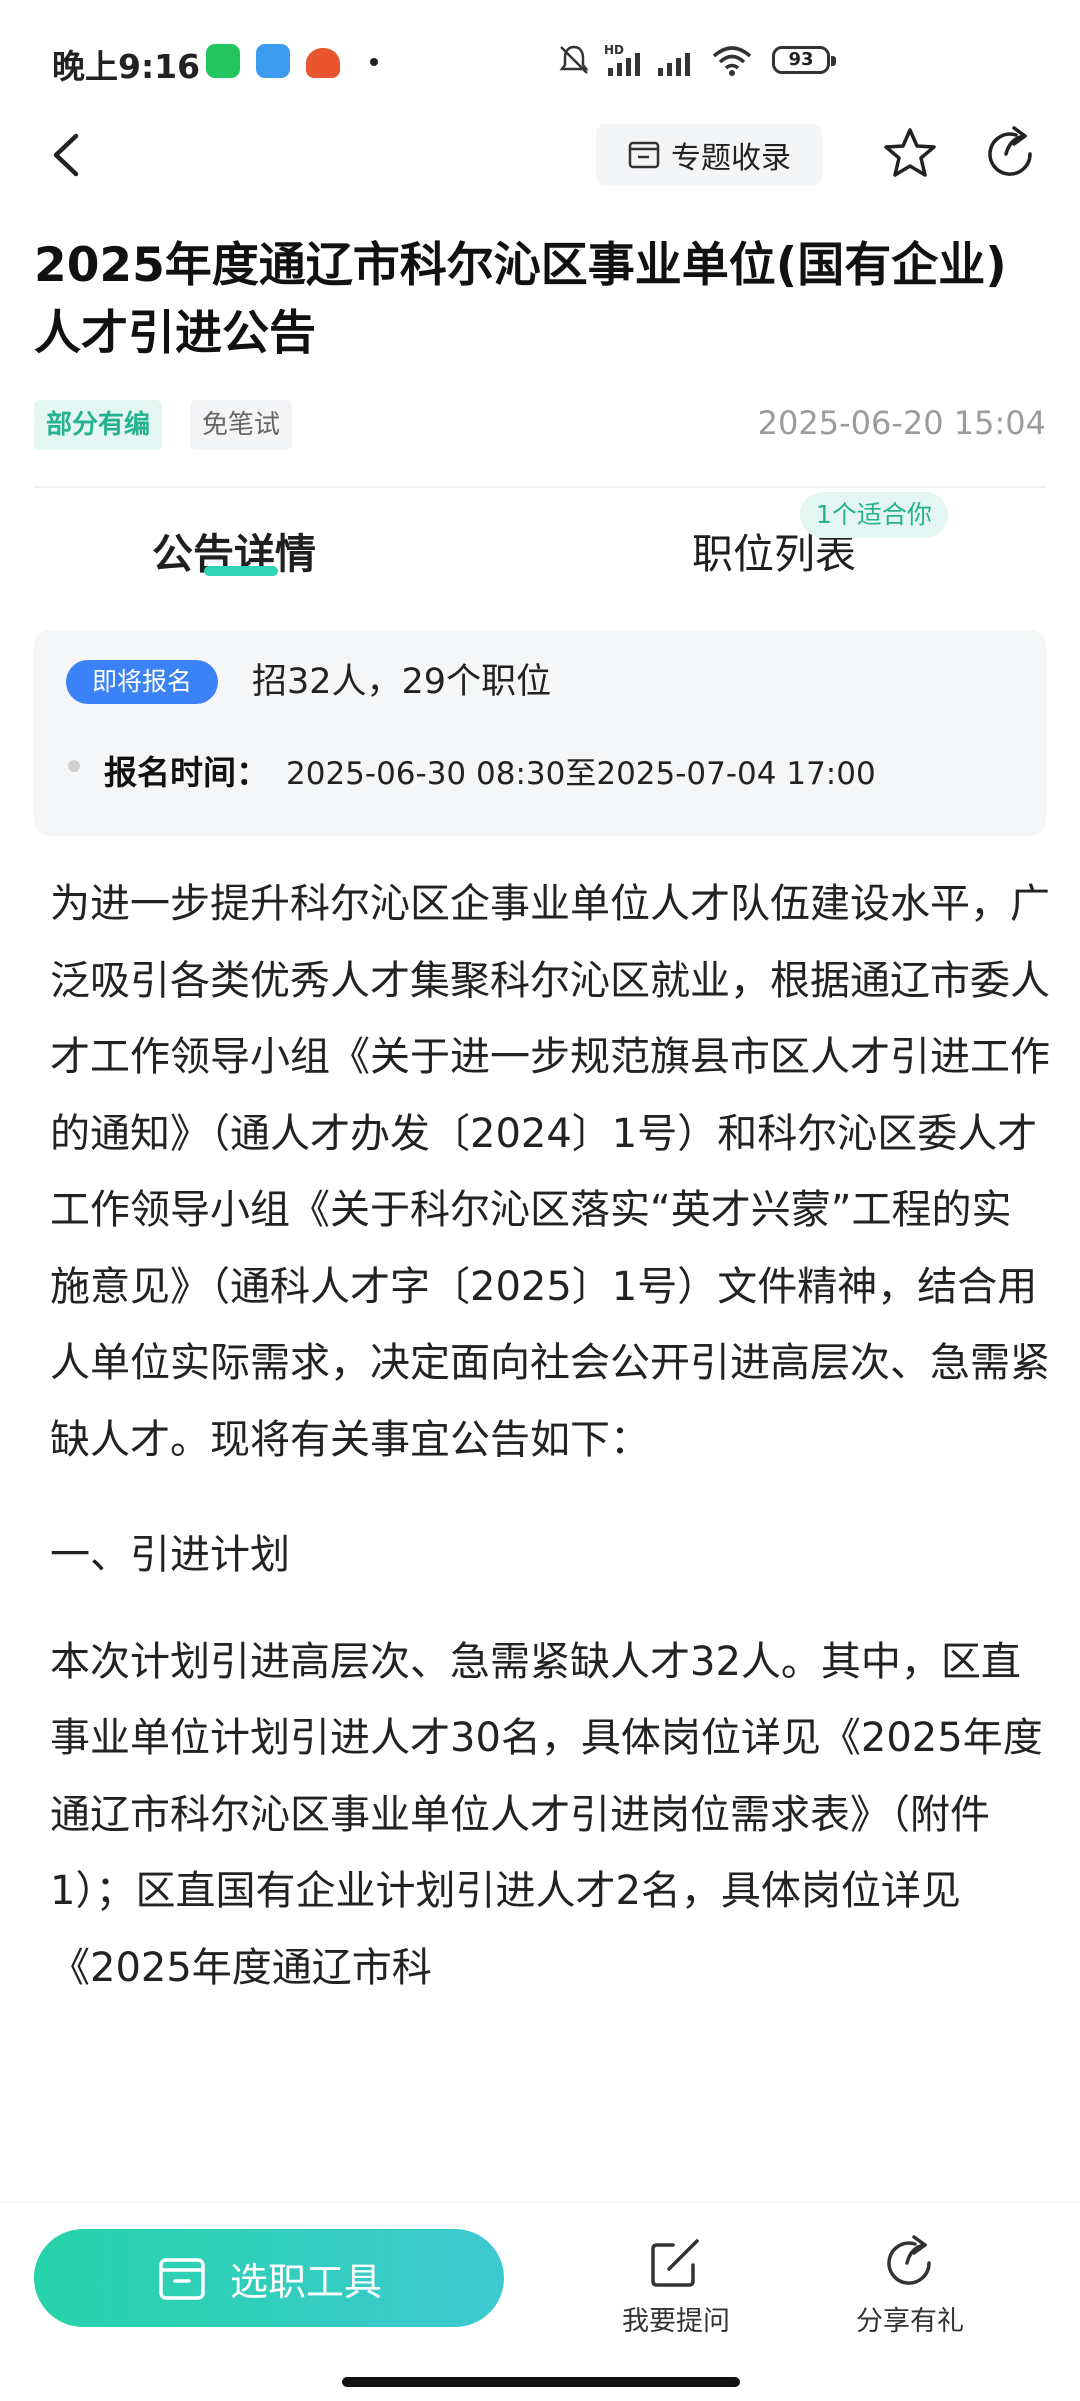 This screenshot has width=1080, height=2401. I want to click on section-heading: 一、引进计划, so click(170, 1555).